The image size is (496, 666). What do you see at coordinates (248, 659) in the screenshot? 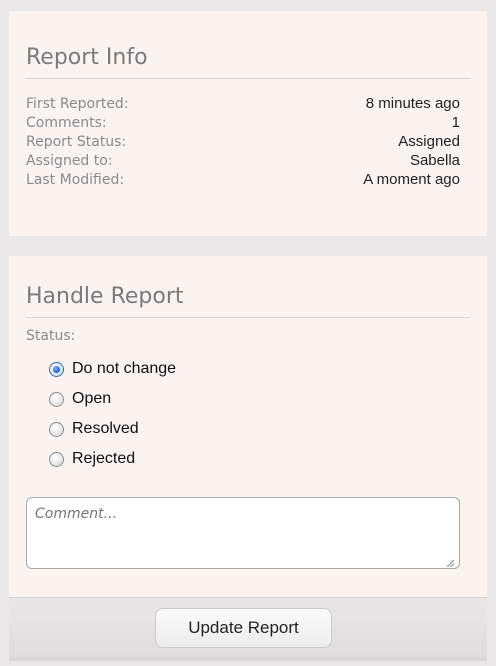
I see `bottom-divider` at bounding box center [248, 659].